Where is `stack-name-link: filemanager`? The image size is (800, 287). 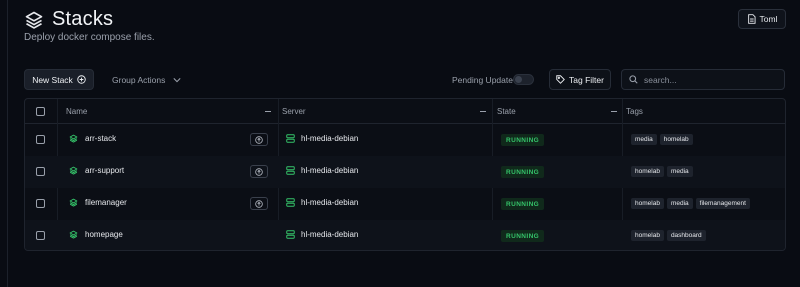
stack-name-link: filemanager is located at coordinates (98, 202).